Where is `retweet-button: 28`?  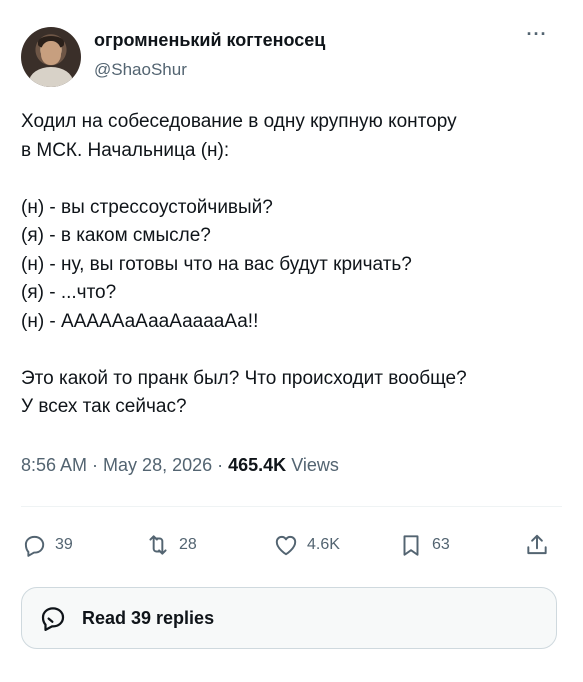
retweet-button: 28 is located at coordinates (171, 545).